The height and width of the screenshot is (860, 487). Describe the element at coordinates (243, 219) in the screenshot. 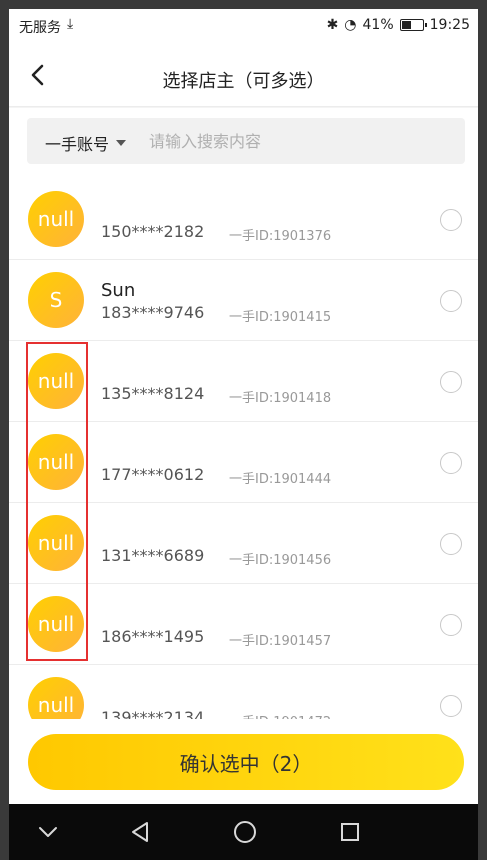

I see `list-item: null 150****2182 一手ID:1901376` at that location.